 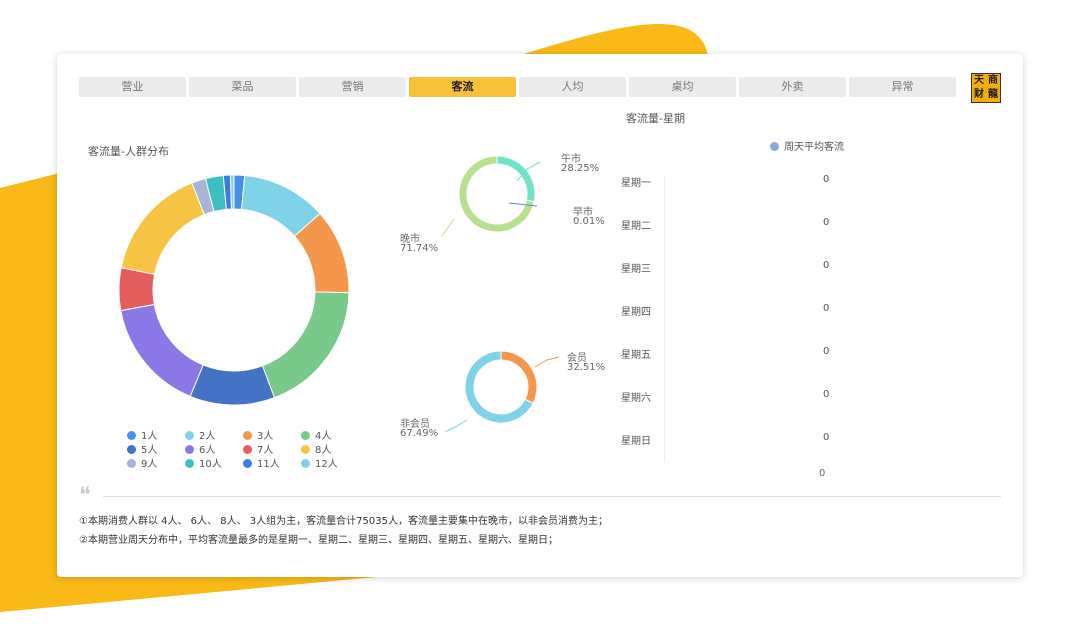 I want to click on weekday-label: 星期五, so click(x=636, y=355).